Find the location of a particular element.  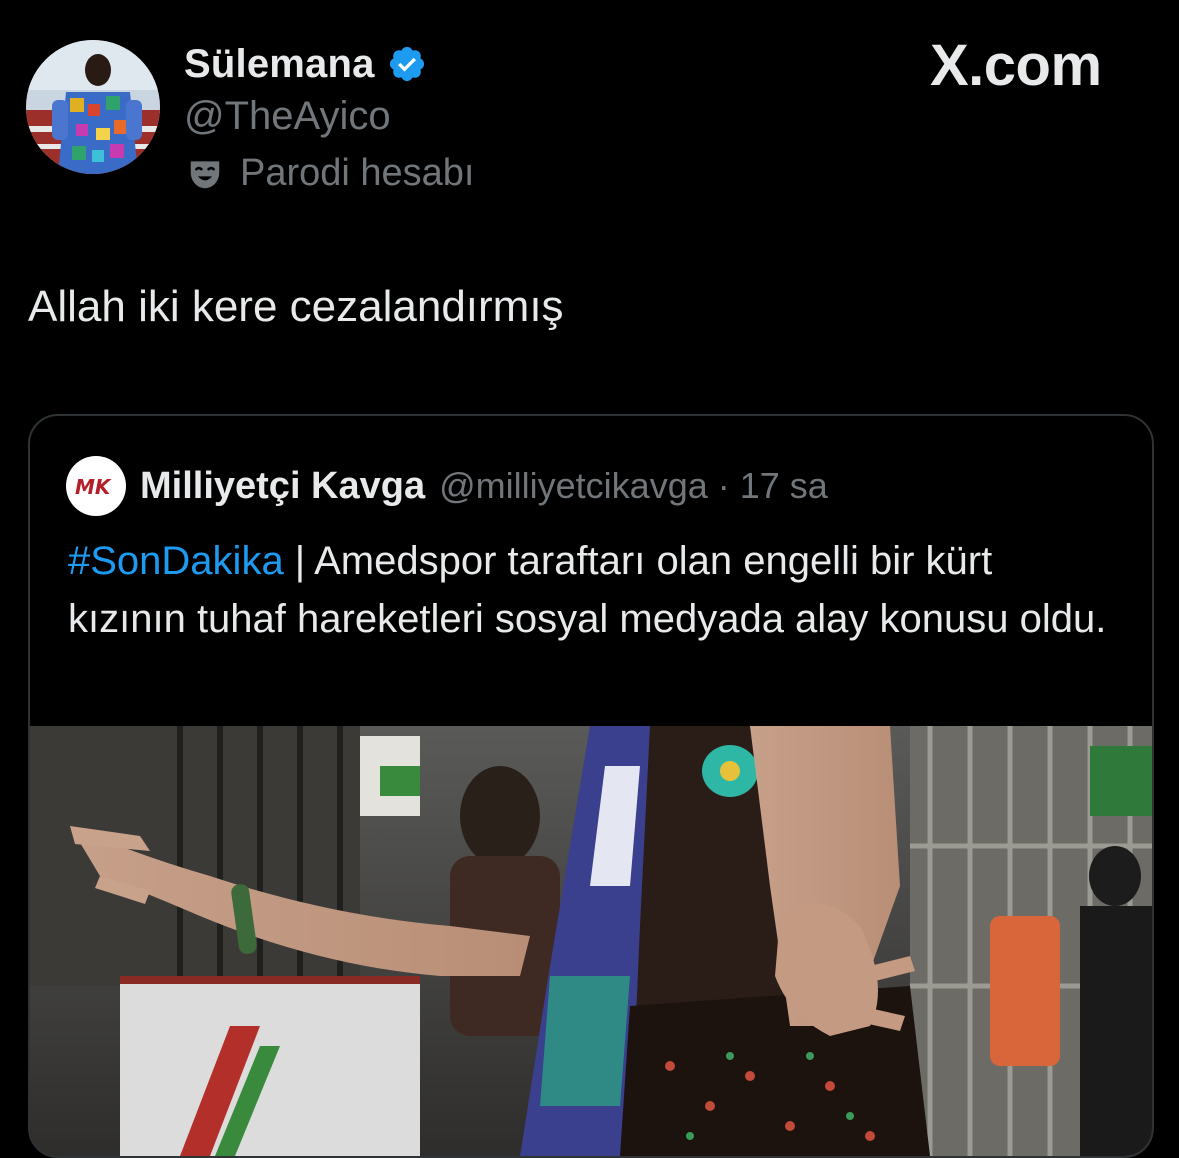

verified-badge-icon is located at coordinates (407, 64).